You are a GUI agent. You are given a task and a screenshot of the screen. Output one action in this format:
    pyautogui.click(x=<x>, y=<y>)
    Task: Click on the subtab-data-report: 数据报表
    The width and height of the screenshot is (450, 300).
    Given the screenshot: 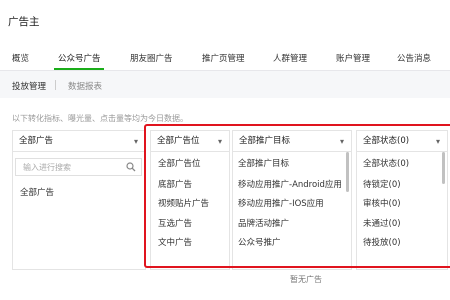 What is the action you would take?
    pyautogui.click(x=85, y=86)
    